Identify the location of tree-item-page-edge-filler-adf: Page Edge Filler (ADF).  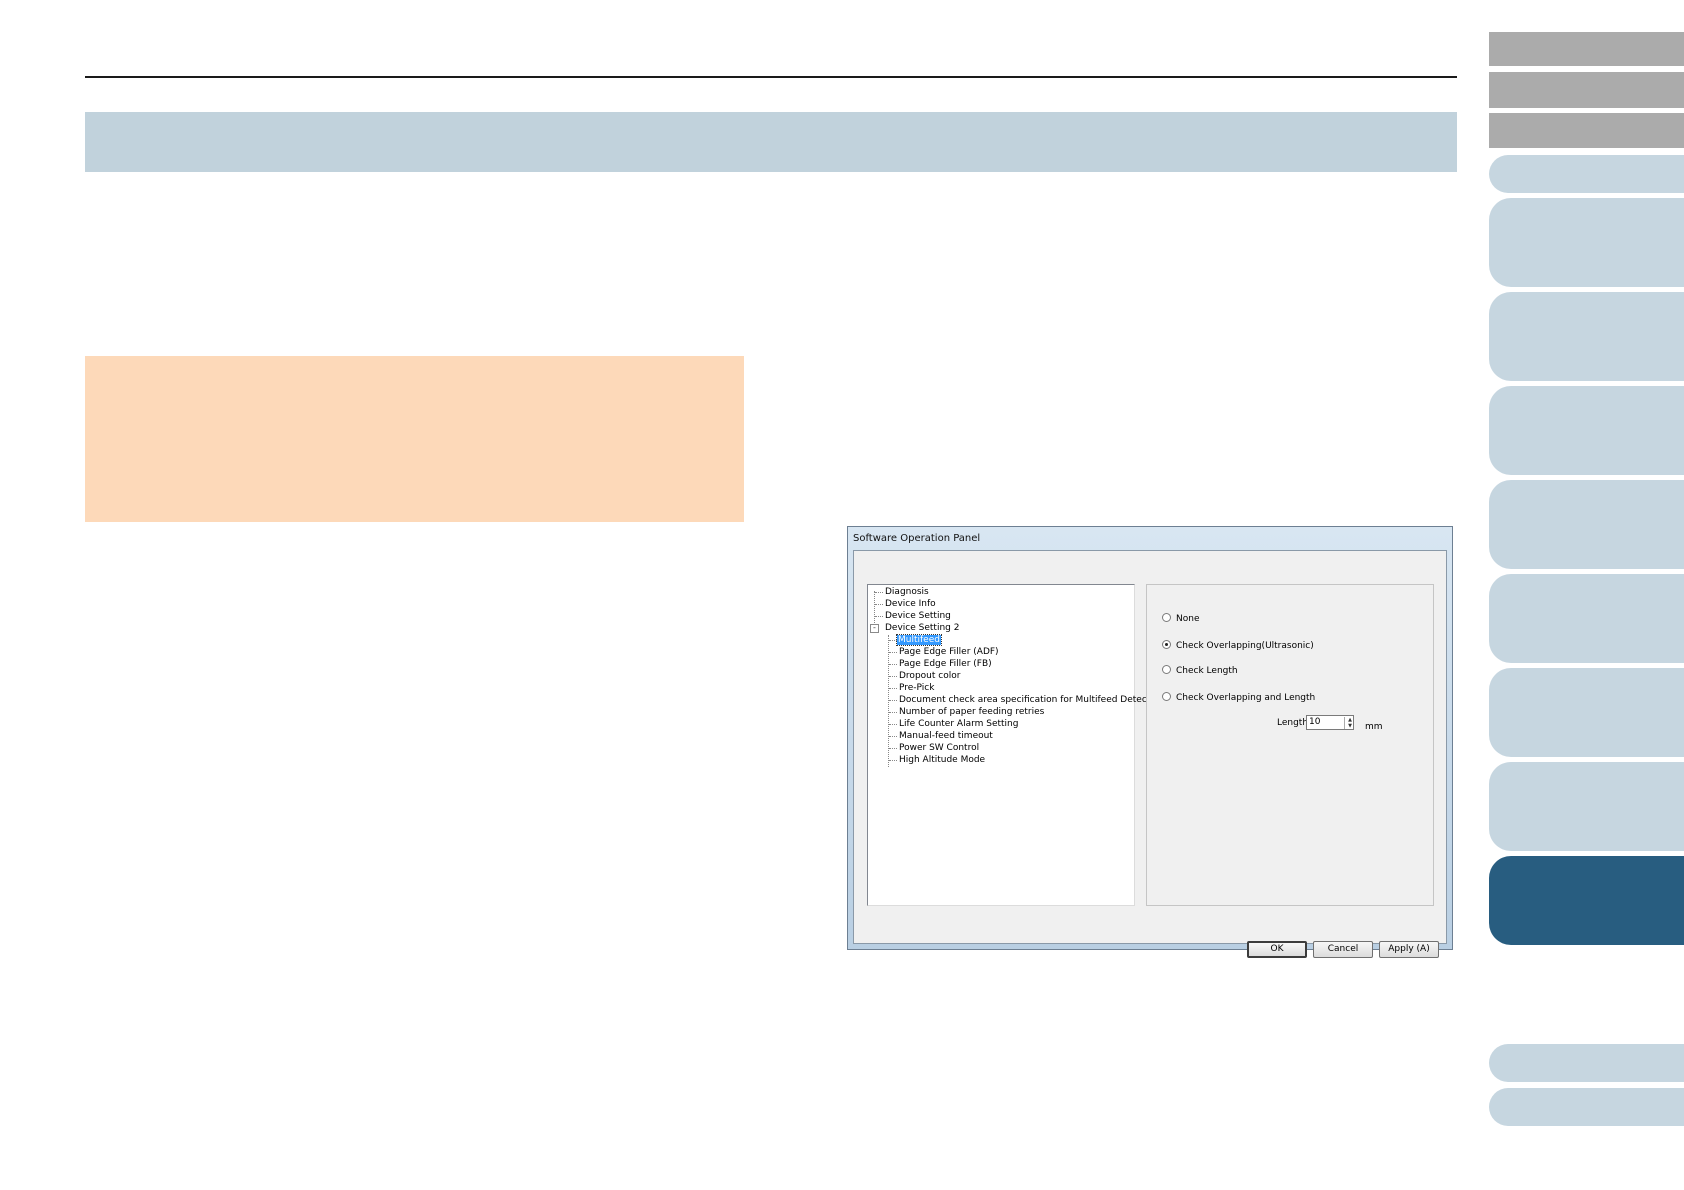
(949, 652).